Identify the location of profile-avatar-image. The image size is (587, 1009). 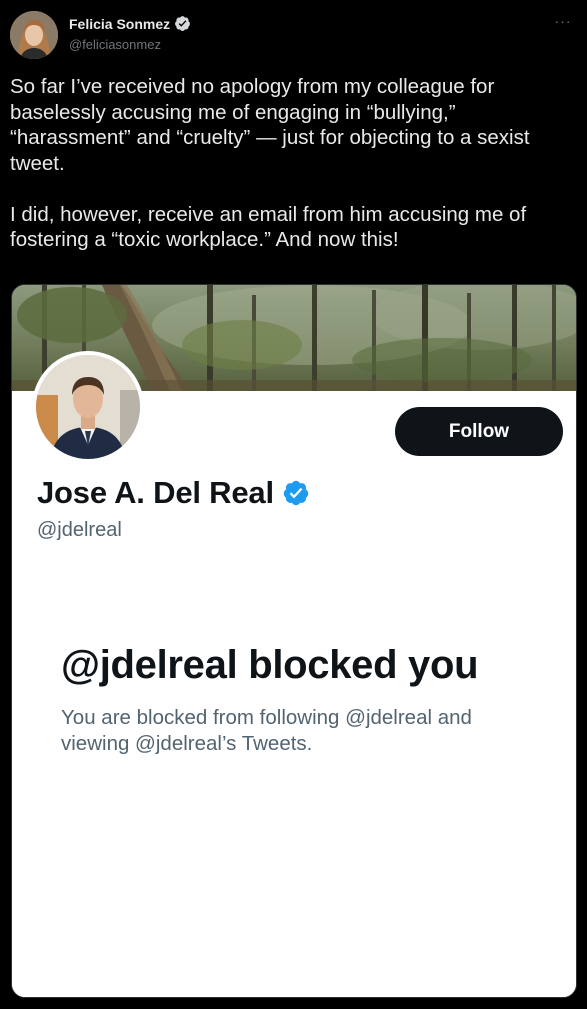
(88, 407).